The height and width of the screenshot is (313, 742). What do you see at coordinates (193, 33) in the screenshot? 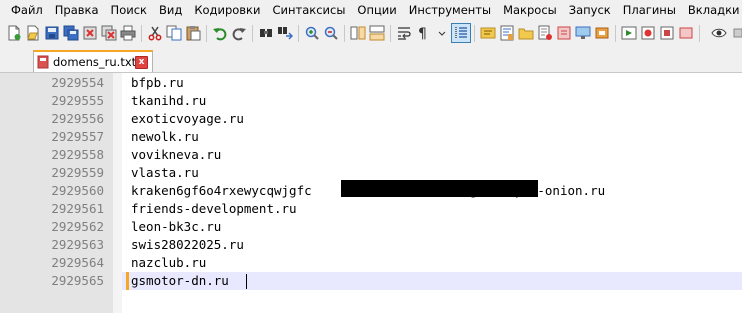
I see `paste-icon` at bounding box center [193, 33].